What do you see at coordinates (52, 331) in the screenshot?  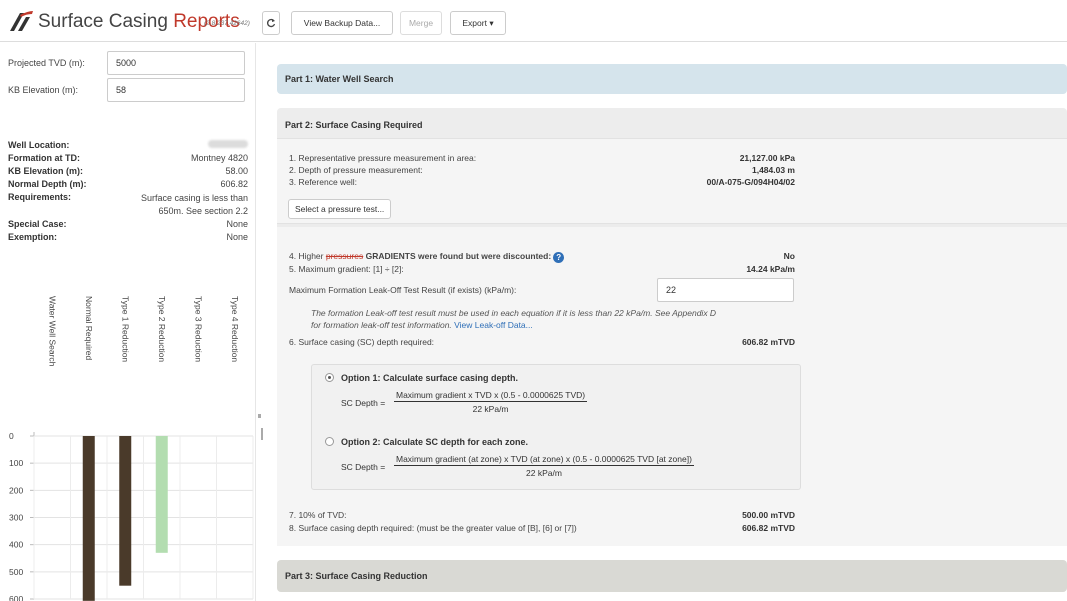 I see `category-label: Water Well Search` at bounding box center [52, 331].